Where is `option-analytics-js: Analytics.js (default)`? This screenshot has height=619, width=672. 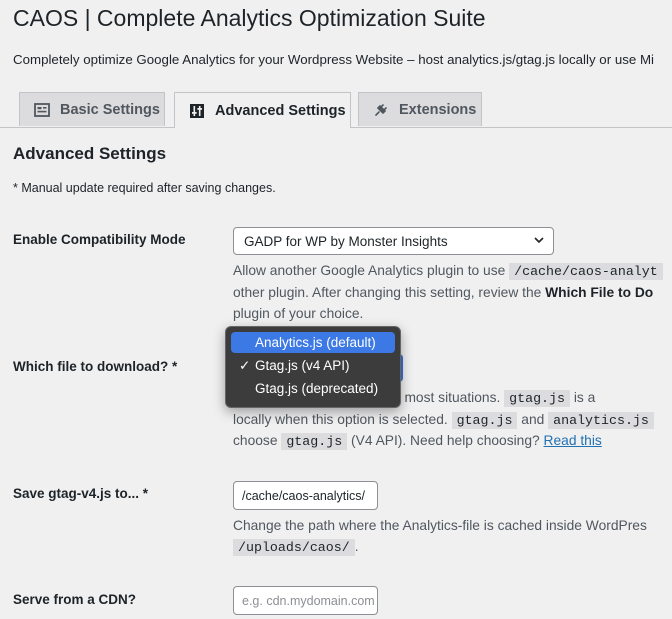
option-analytics-js: Analytics.js (default) is located at coordinates (313, 342).